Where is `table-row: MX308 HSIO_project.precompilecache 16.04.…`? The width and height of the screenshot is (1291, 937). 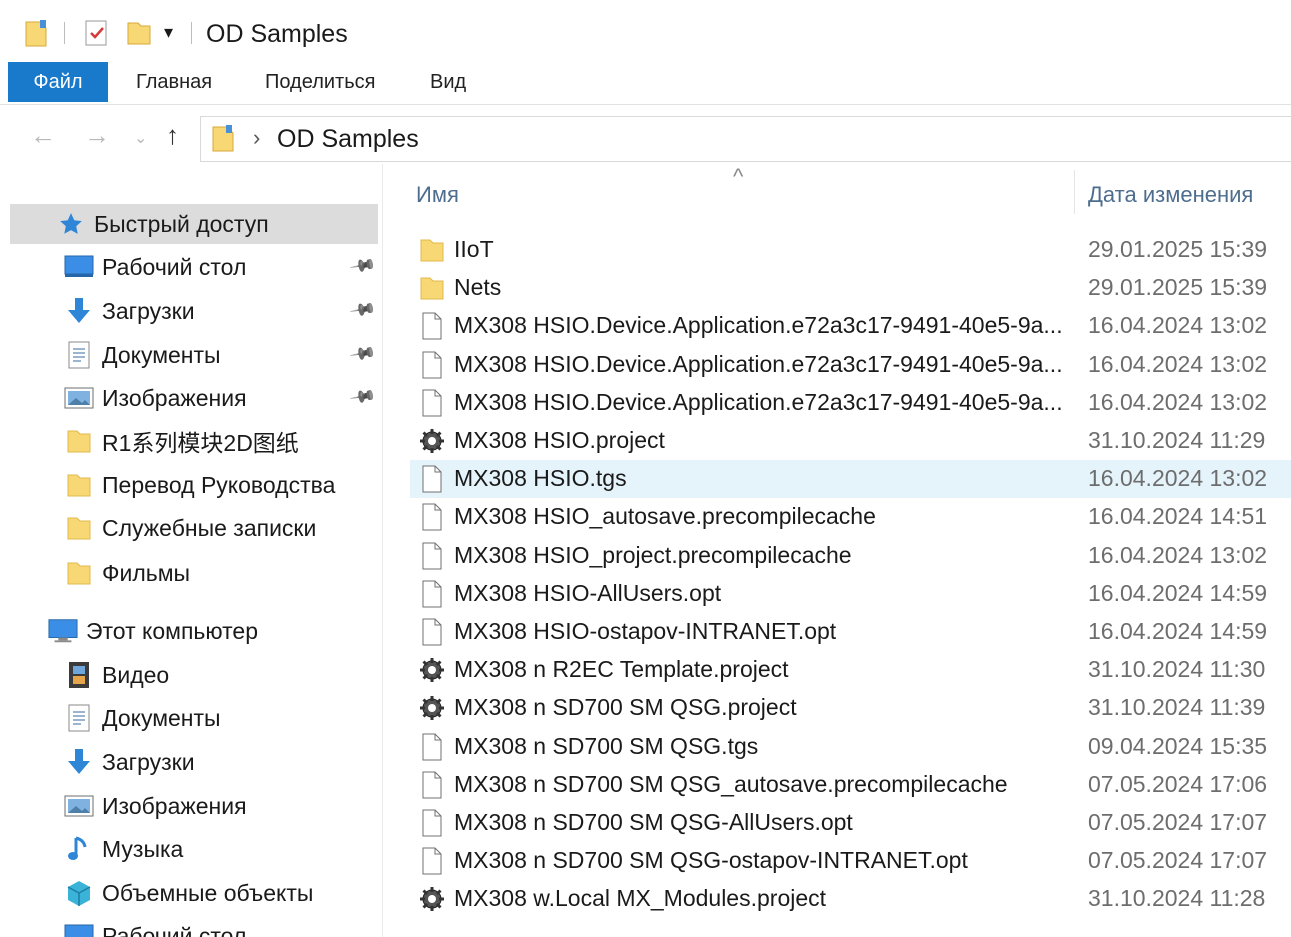 table-row: MX308 HSIO_project.precompilecache 16.04.… is located at coordinates (850, 556).